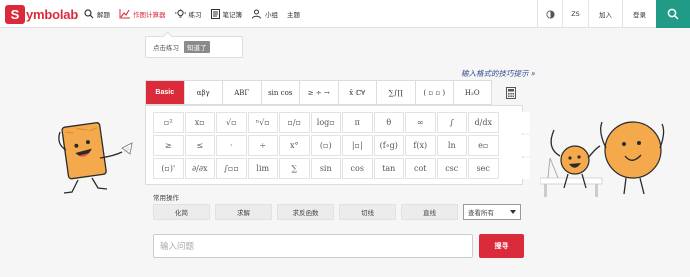 The image size is (690, 277). Describe the element at coordinates (95, 158) in the screenshot. I see `left-mascot-illustration` at that location.